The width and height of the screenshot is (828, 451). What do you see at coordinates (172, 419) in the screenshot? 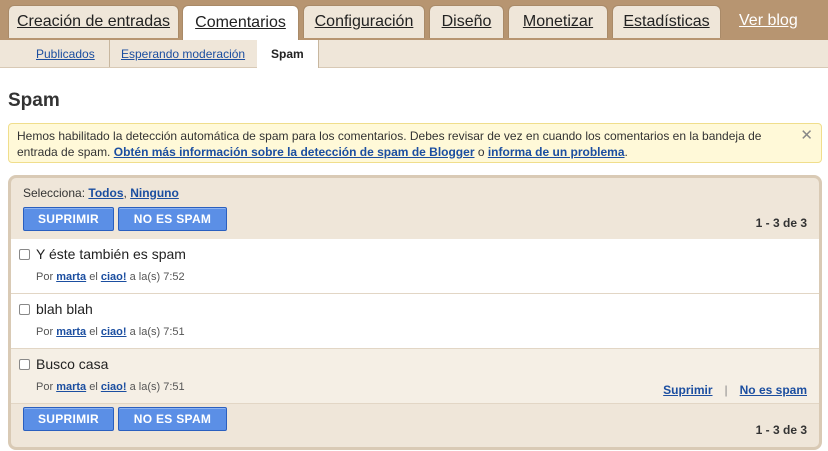
I see `not-spam-button-bottom: NO ES SPAM` at bounding box center [172, 419].